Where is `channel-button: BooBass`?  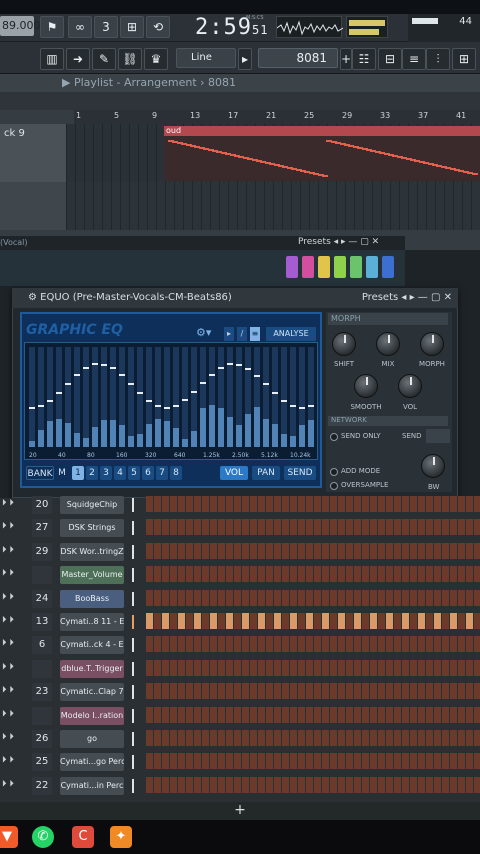 channel-button: BooBass is located at coordinates (92, 598).